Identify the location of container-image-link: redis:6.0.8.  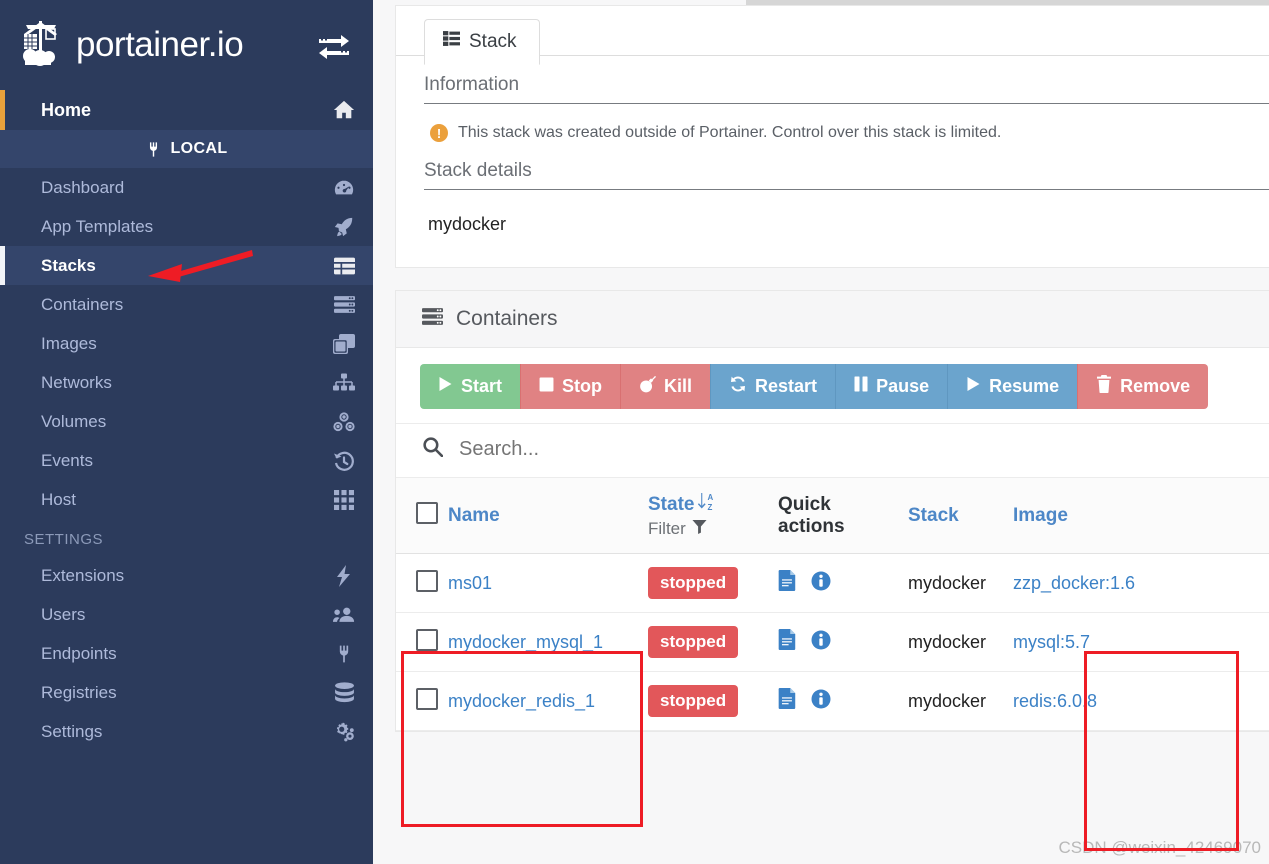
(1055, 701).